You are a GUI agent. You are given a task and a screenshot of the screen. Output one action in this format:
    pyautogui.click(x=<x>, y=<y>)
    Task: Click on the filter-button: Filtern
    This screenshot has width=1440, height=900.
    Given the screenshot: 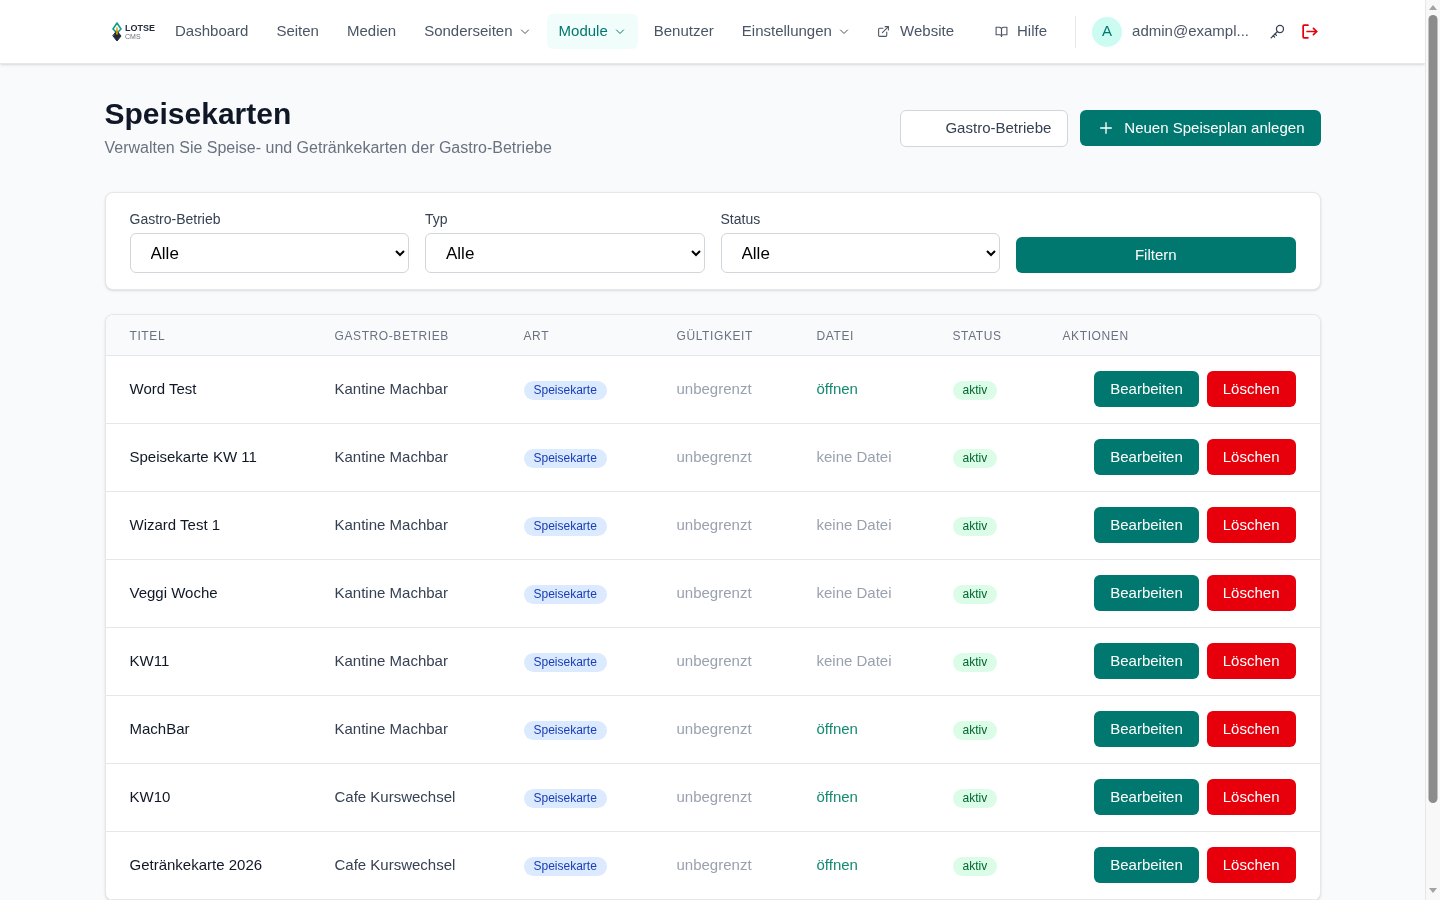 What is the action you would take?
    pyautogui.click(x=1156, y=255)
    